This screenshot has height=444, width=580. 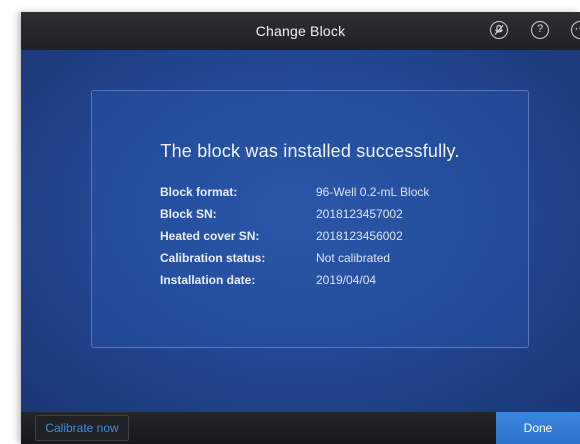 What do you see at coordinates (188, 214) in the screenshot?
I see `info-label: Block SN:` at bounding box center [188, 214].